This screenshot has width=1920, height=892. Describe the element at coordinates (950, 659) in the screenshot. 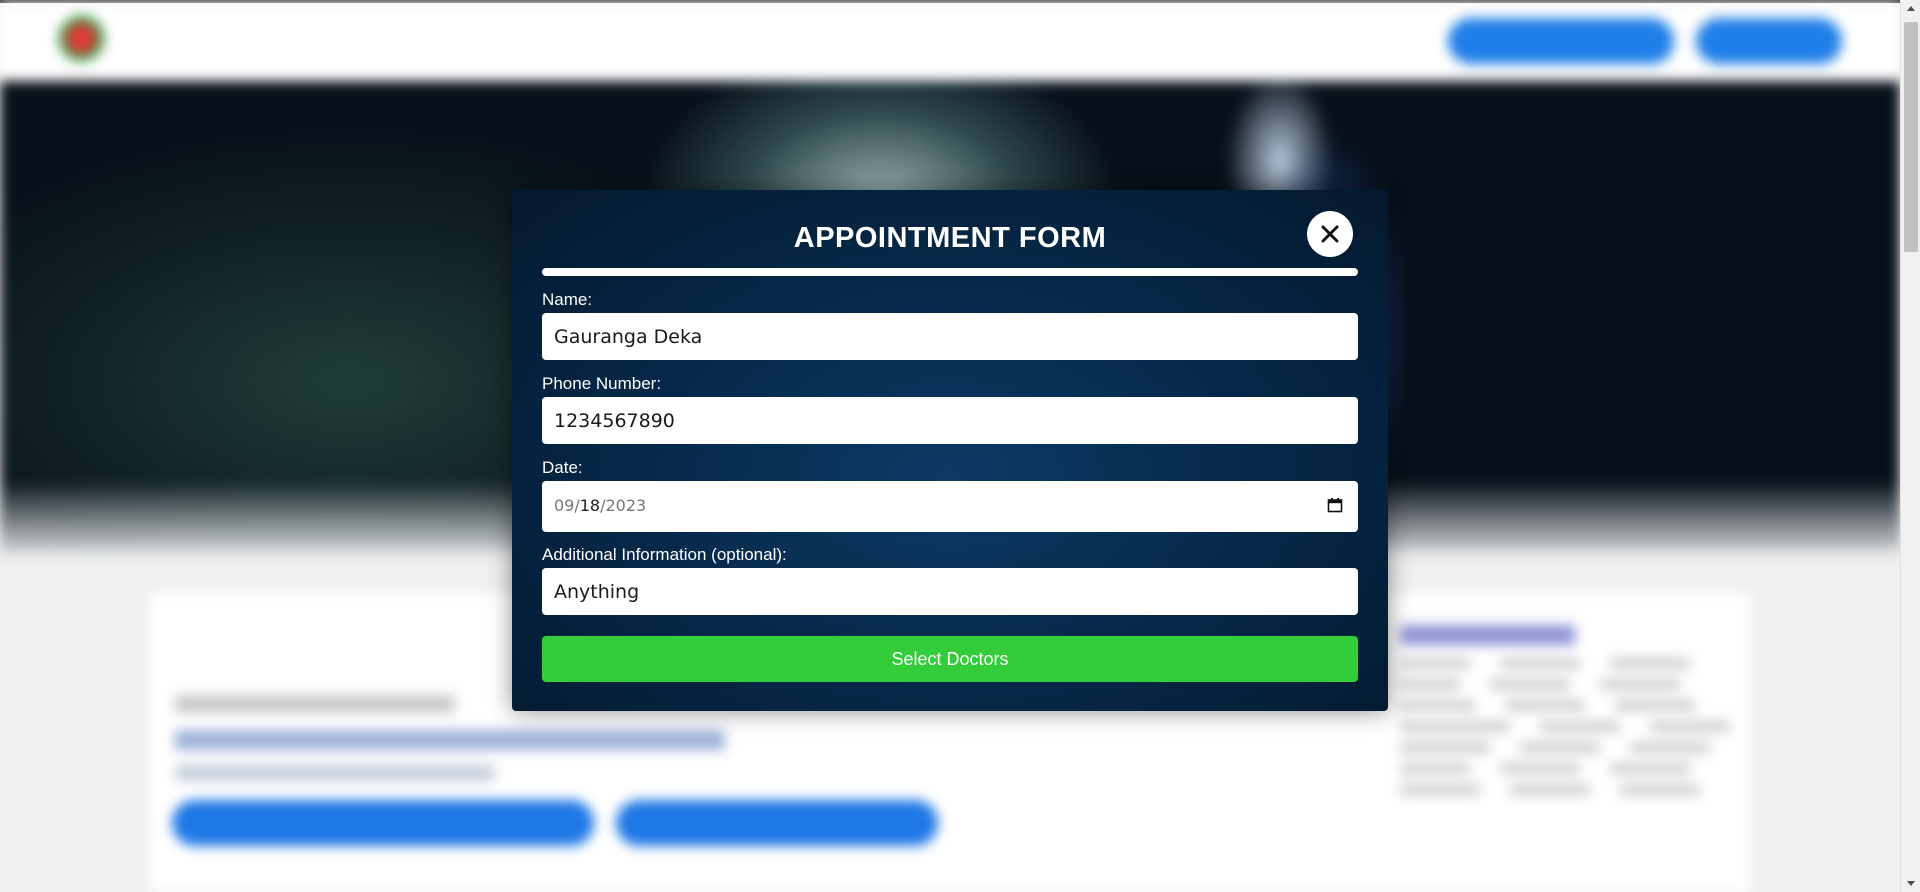

I see `select-doctors-button: Select Doctors` at that location.